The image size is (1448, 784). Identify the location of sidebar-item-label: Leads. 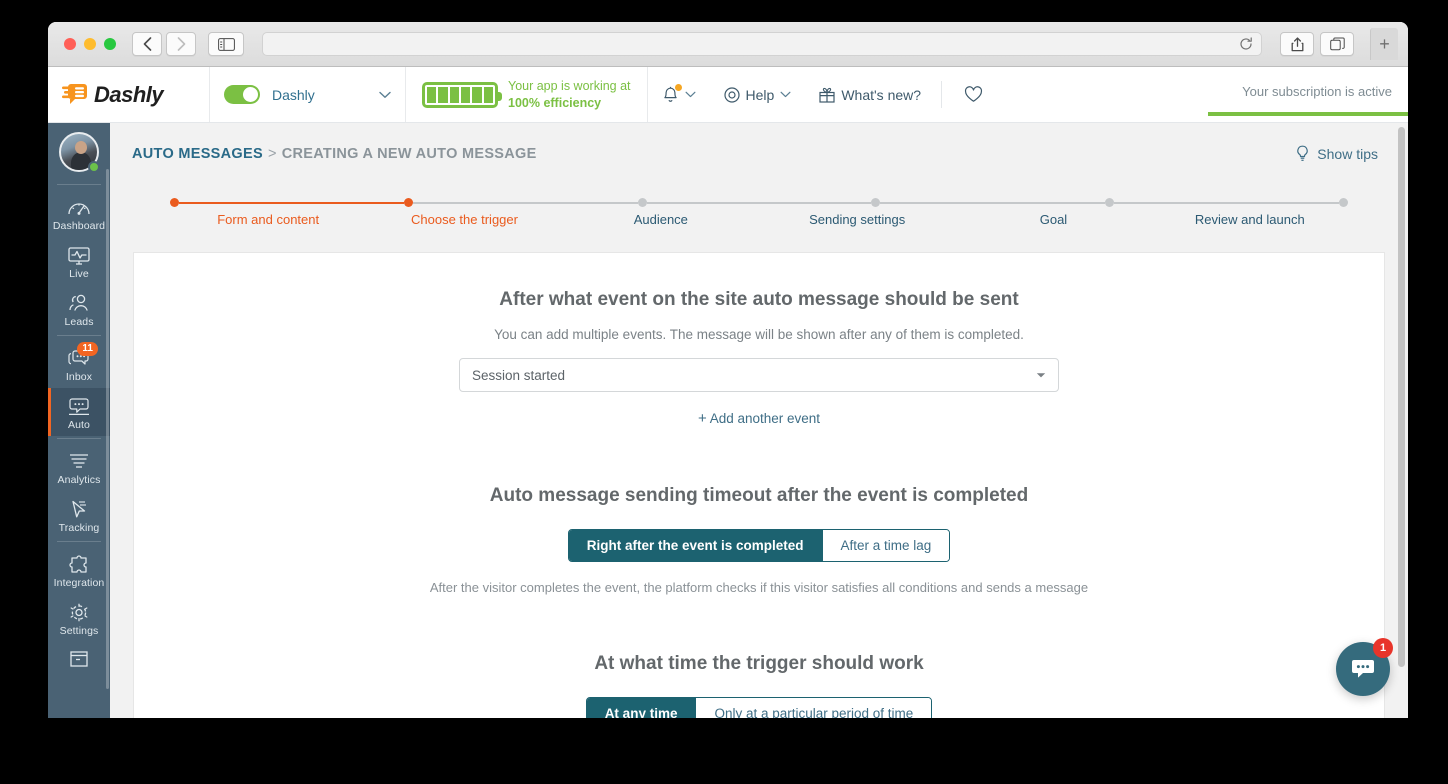
(79, 322).